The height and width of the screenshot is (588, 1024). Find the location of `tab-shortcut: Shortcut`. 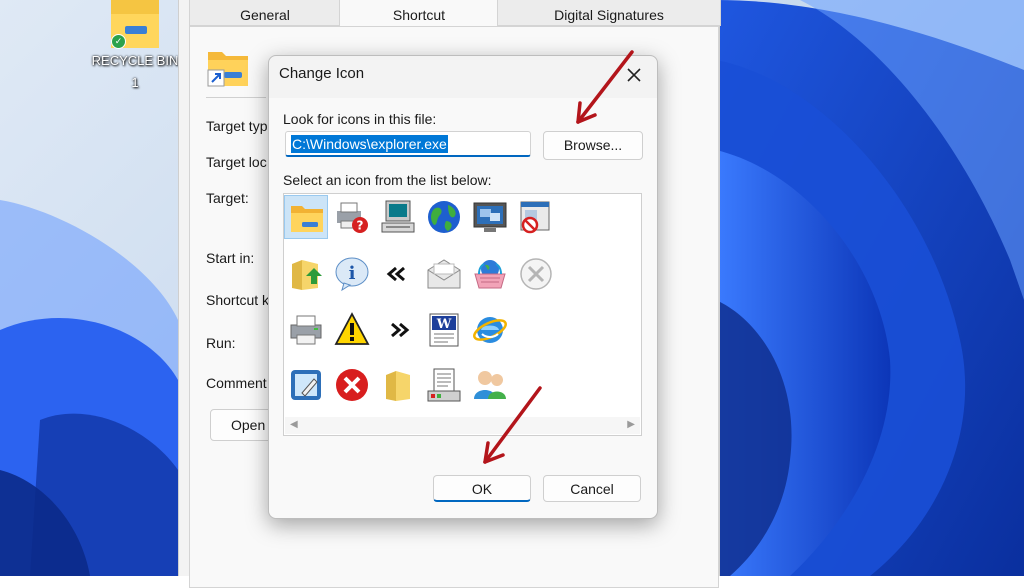

tab-shortcut: Shortcut is located at coordinates (419, 13).